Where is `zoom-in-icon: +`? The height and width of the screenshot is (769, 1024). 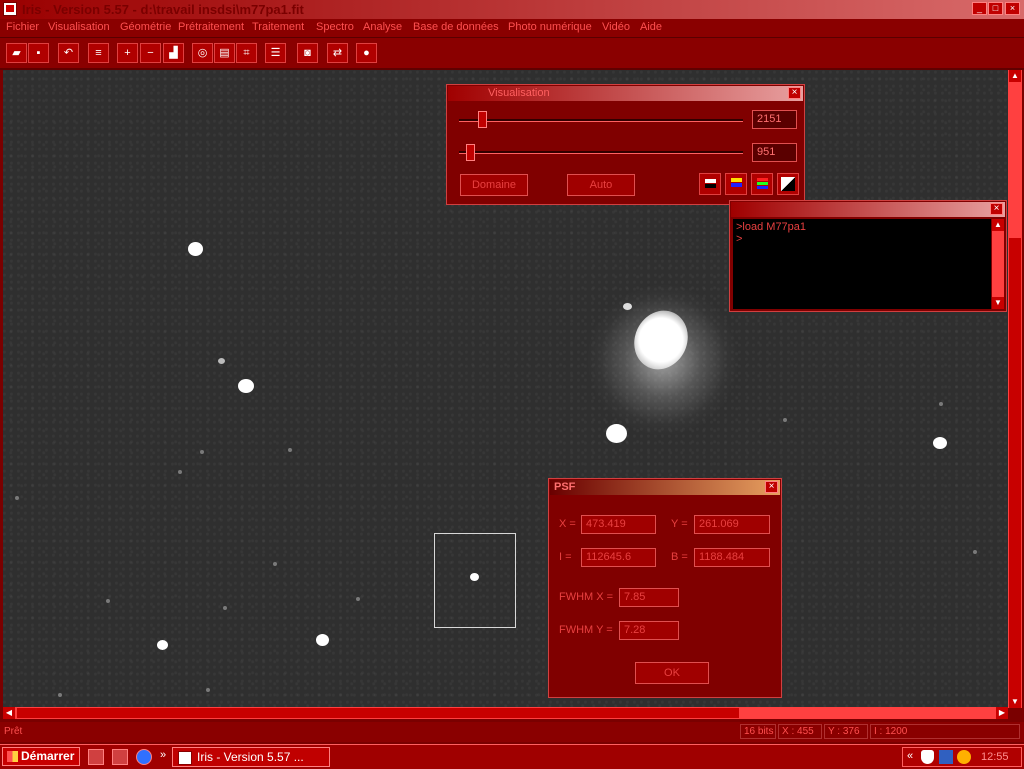 zoom-in-icon: + is located at coordinates (127, 53).